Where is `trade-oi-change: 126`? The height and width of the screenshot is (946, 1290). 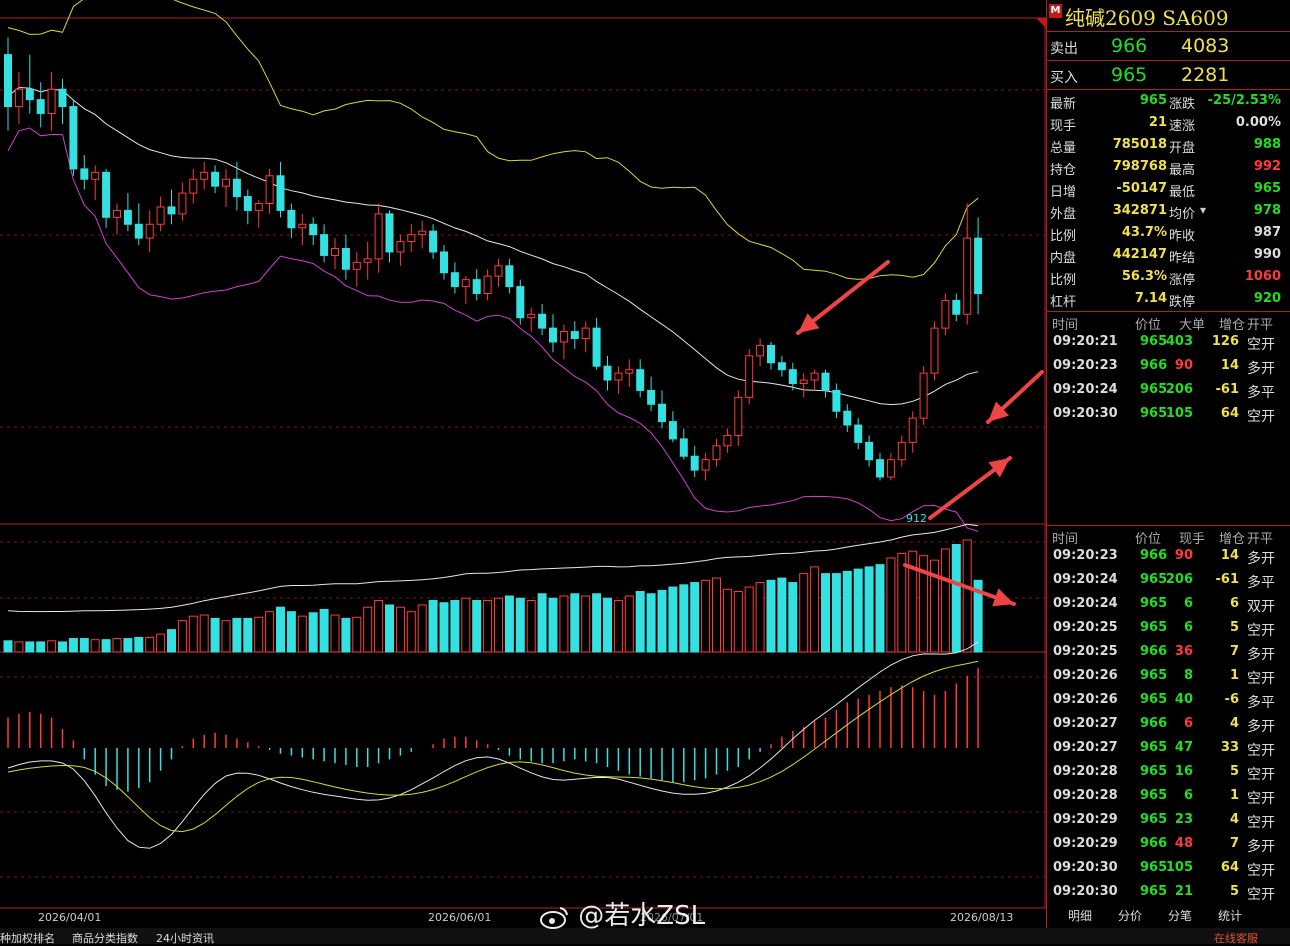 trade-oi-change: 126 is located at coordinates (1225, 341).